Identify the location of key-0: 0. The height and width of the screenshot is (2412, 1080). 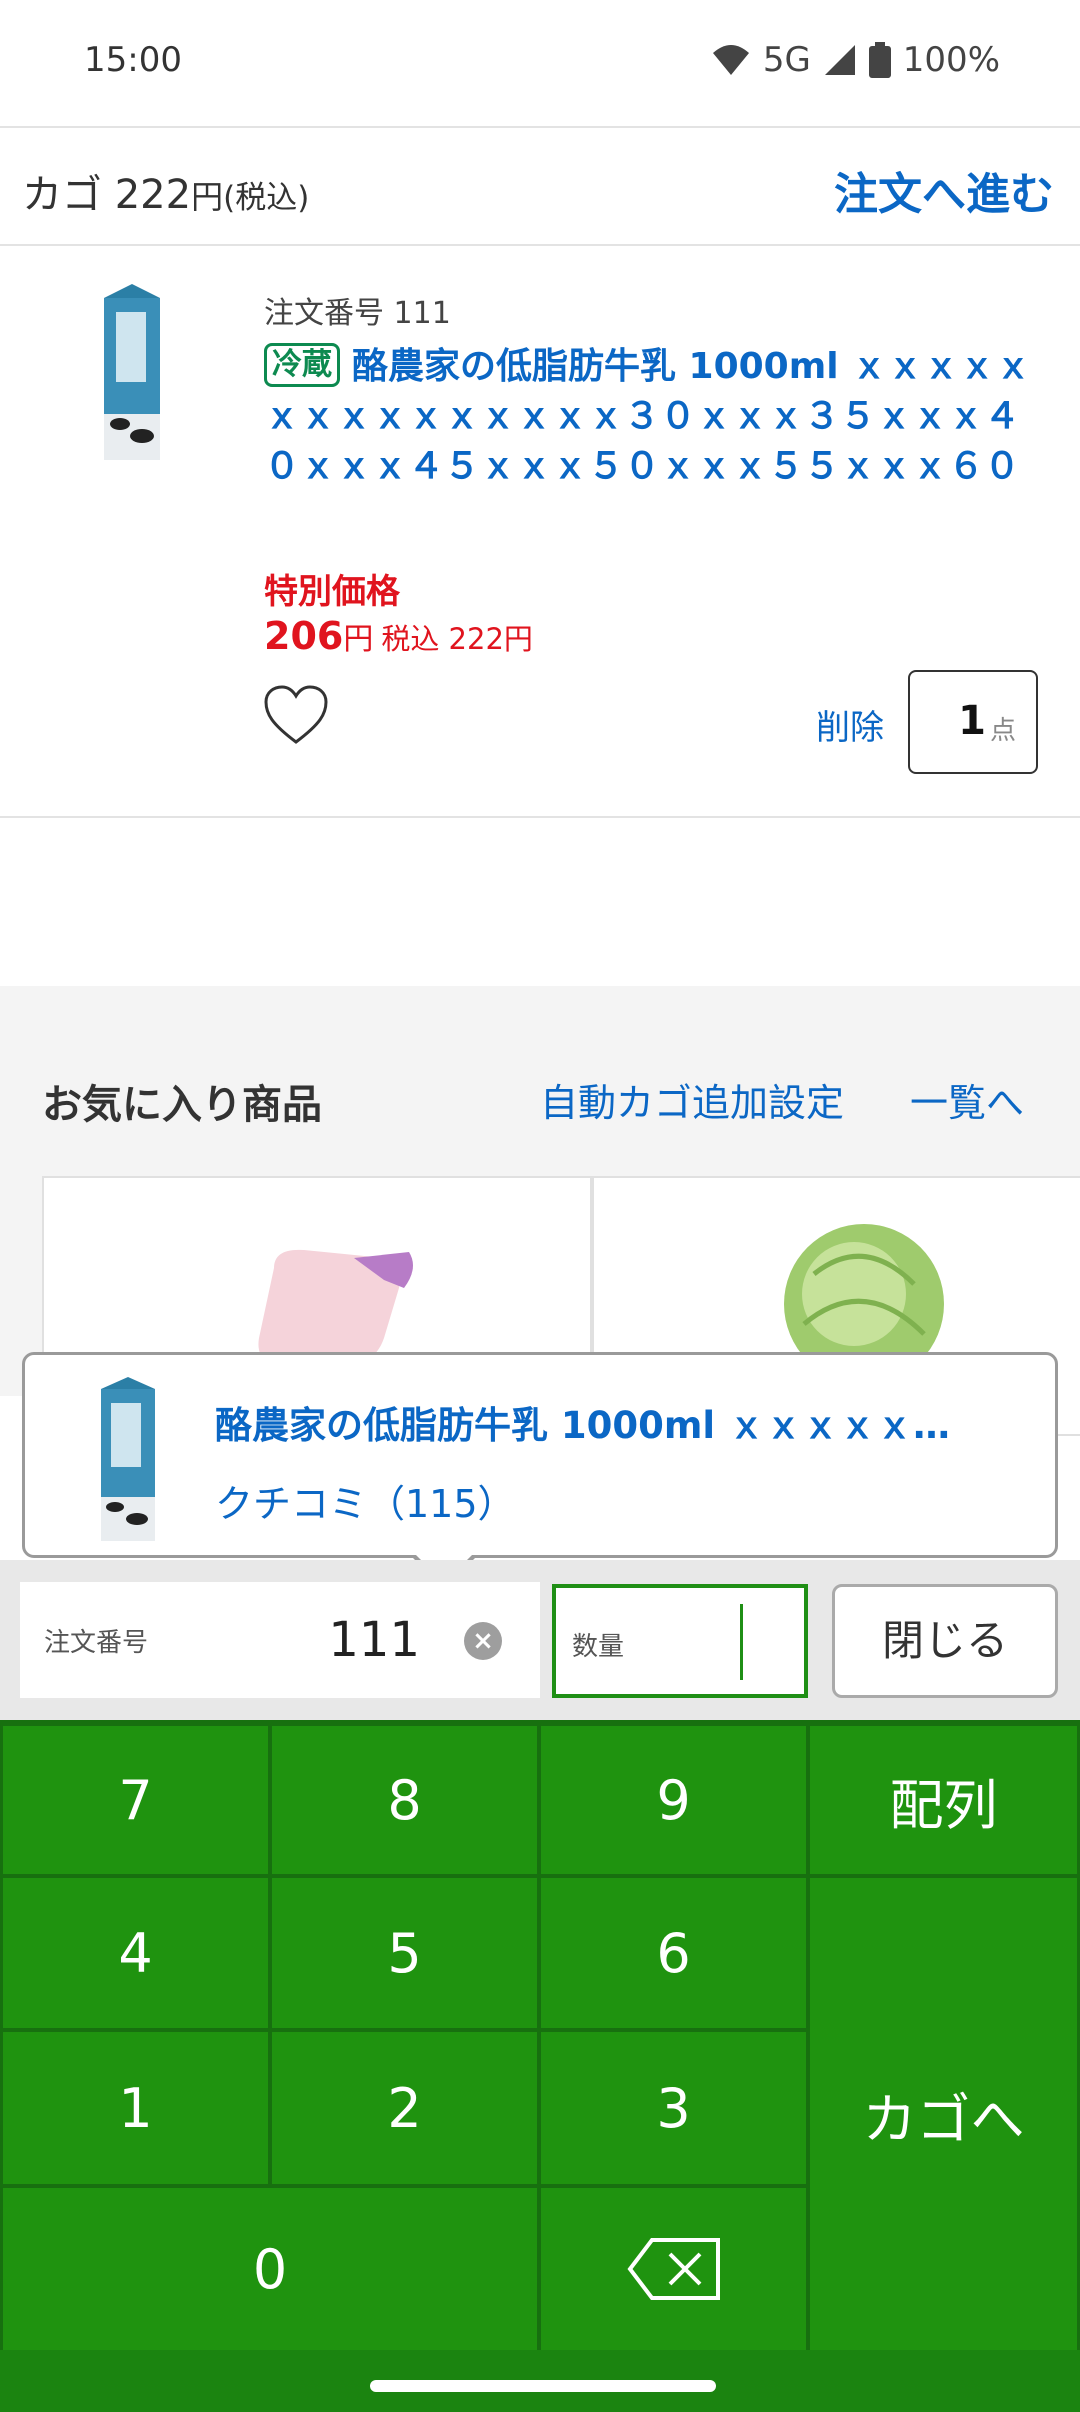
(270, 2269).